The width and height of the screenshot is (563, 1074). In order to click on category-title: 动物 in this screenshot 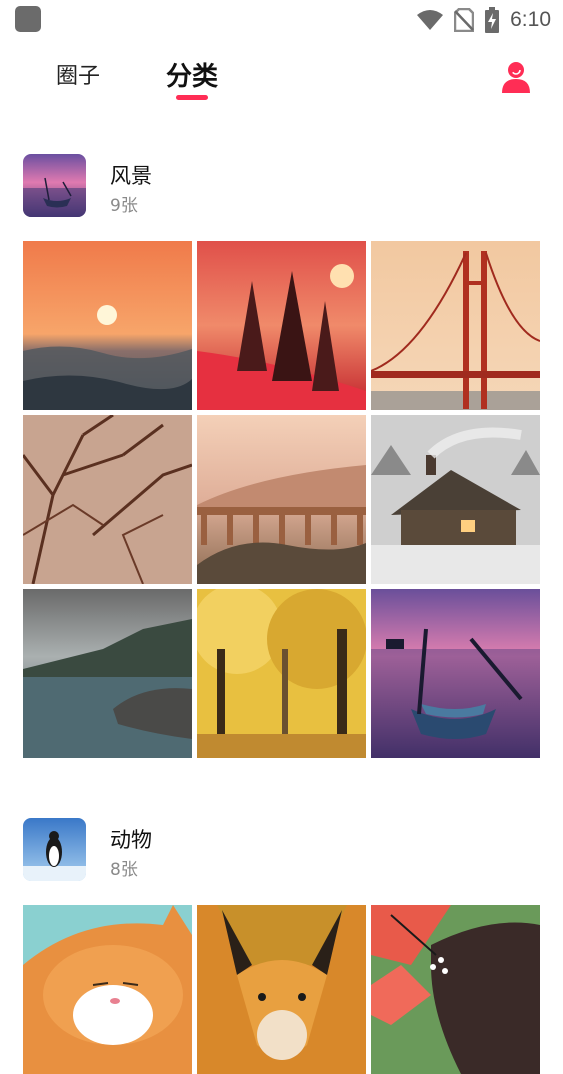, I will do `click(131, 840)`.